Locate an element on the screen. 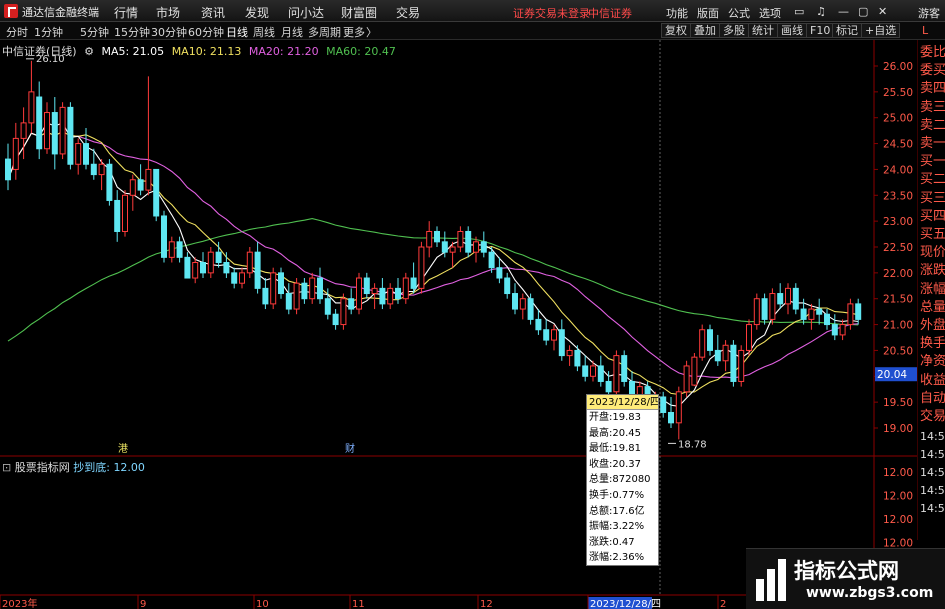 The height and width of the screenshot is (609, 945). multi-stock-button: 多股 is located at coordinates (734, 30).